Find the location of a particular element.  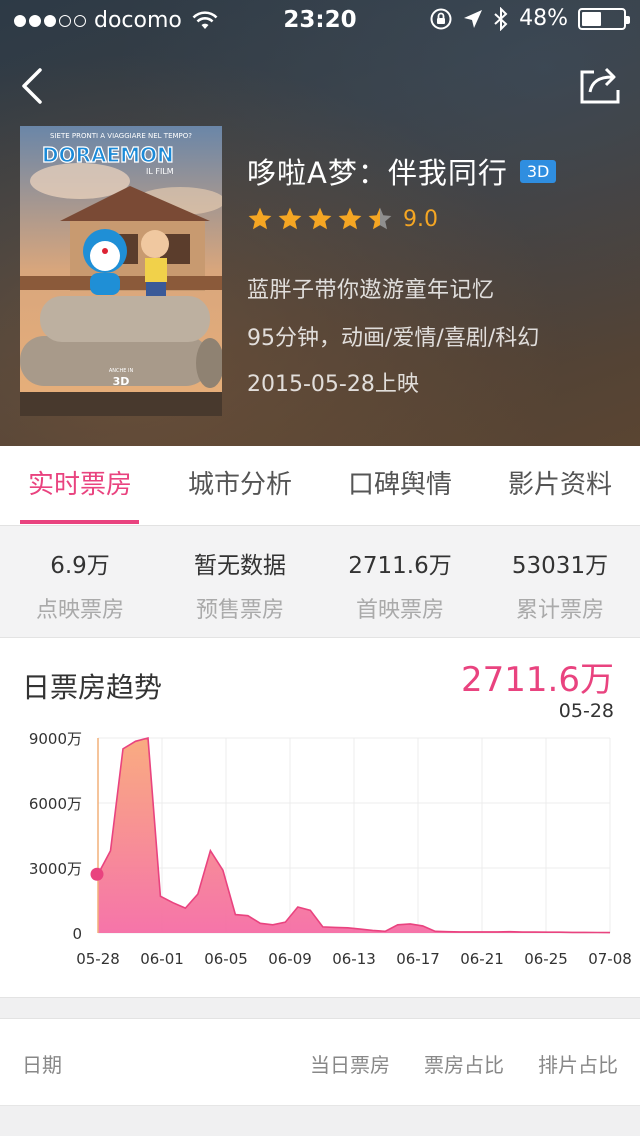

column-date: 日期 is located at coordinates (42, 1065).